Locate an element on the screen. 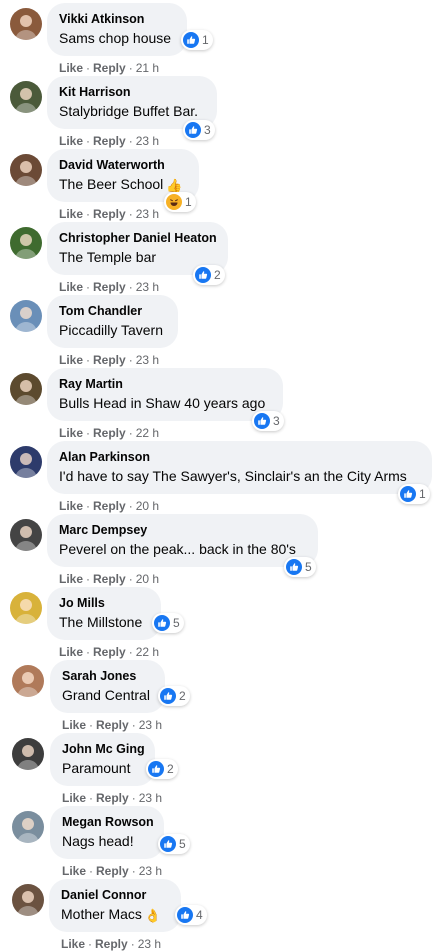 The image size is (436, 952). comment-text-line: Stalybridge Buffet Bar. is located at coordinates (132, 111).